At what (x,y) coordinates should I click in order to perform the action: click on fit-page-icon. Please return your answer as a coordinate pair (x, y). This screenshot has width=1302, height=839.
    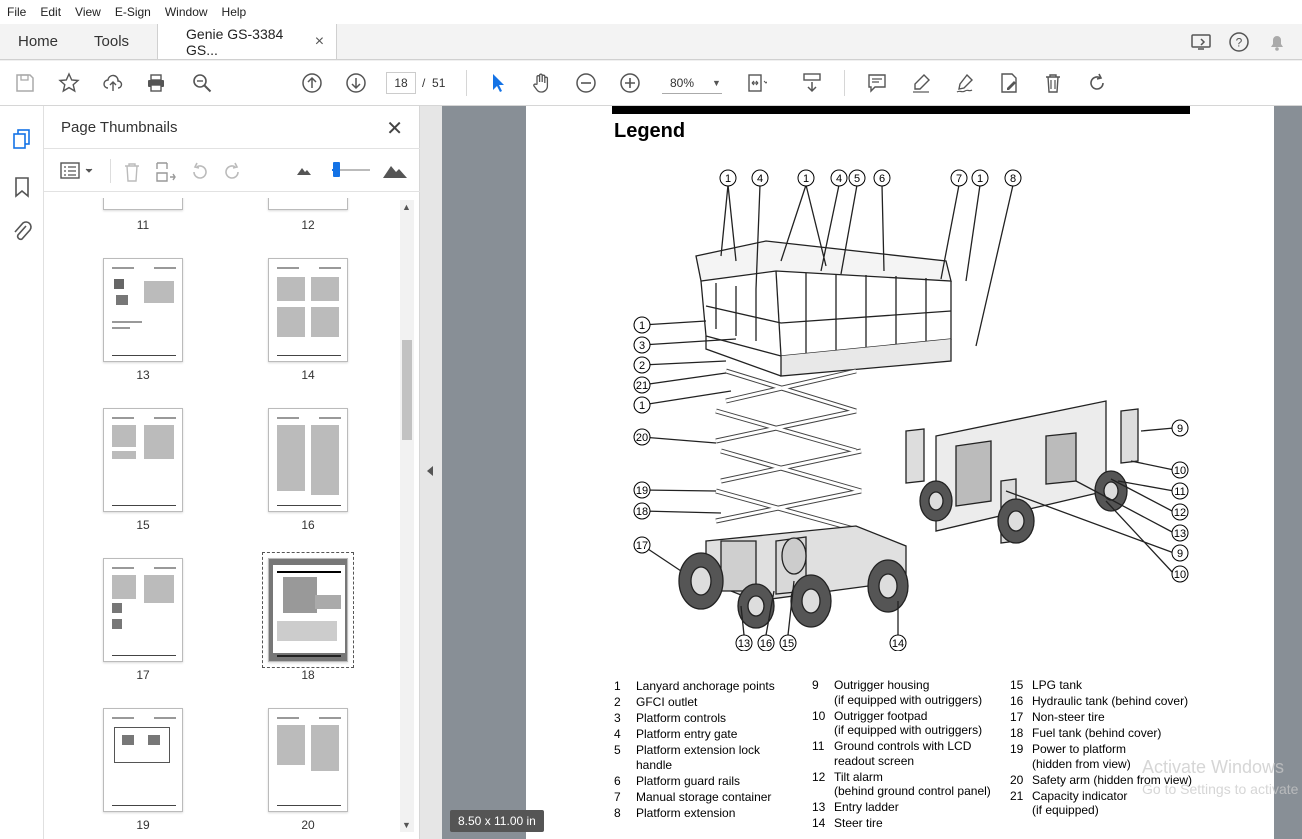
    Looking at the image, I should click on (756, 83).